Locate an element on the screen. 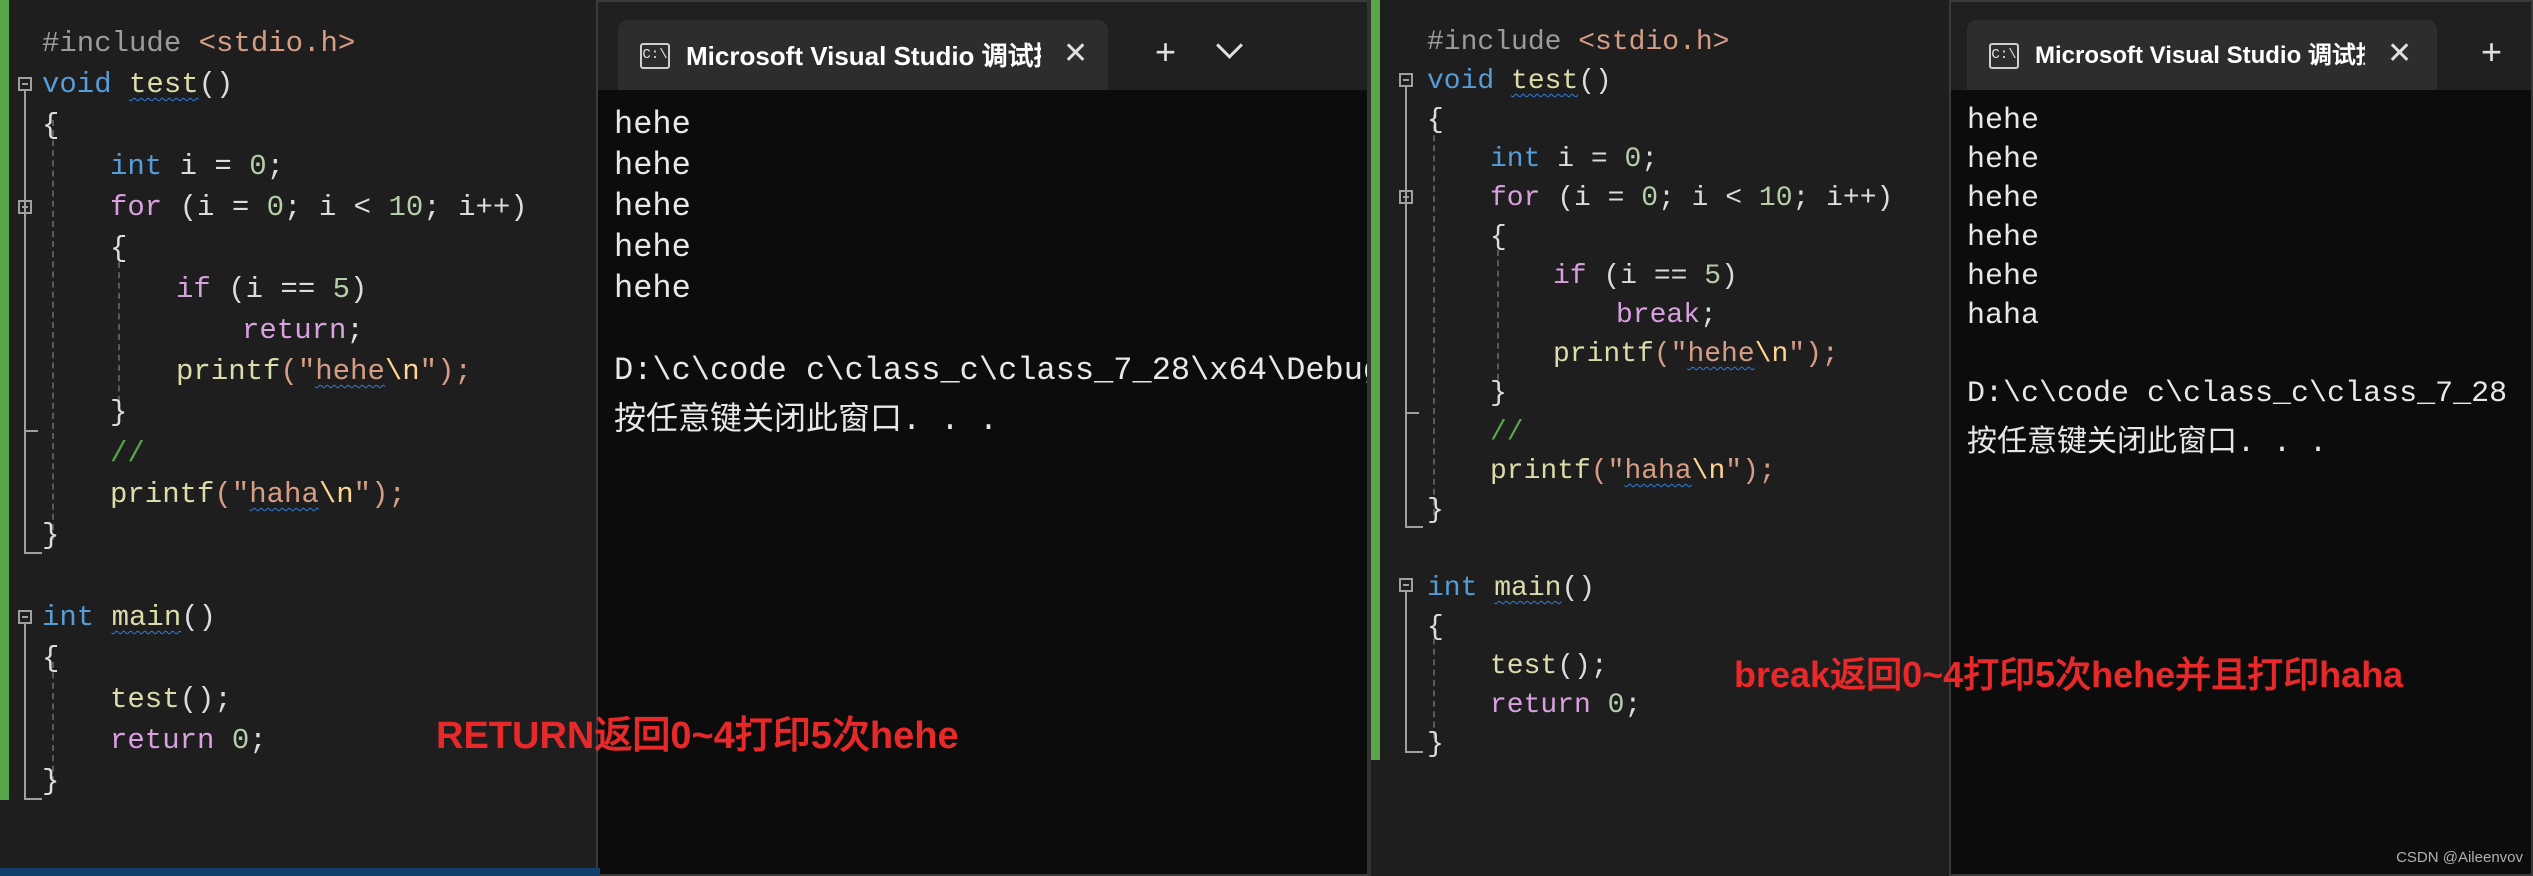 The image size is (2533, 876). output-line: D:\c\code c\class_c\class_7_28\x64\Debug is located at coordinates (991, 370).